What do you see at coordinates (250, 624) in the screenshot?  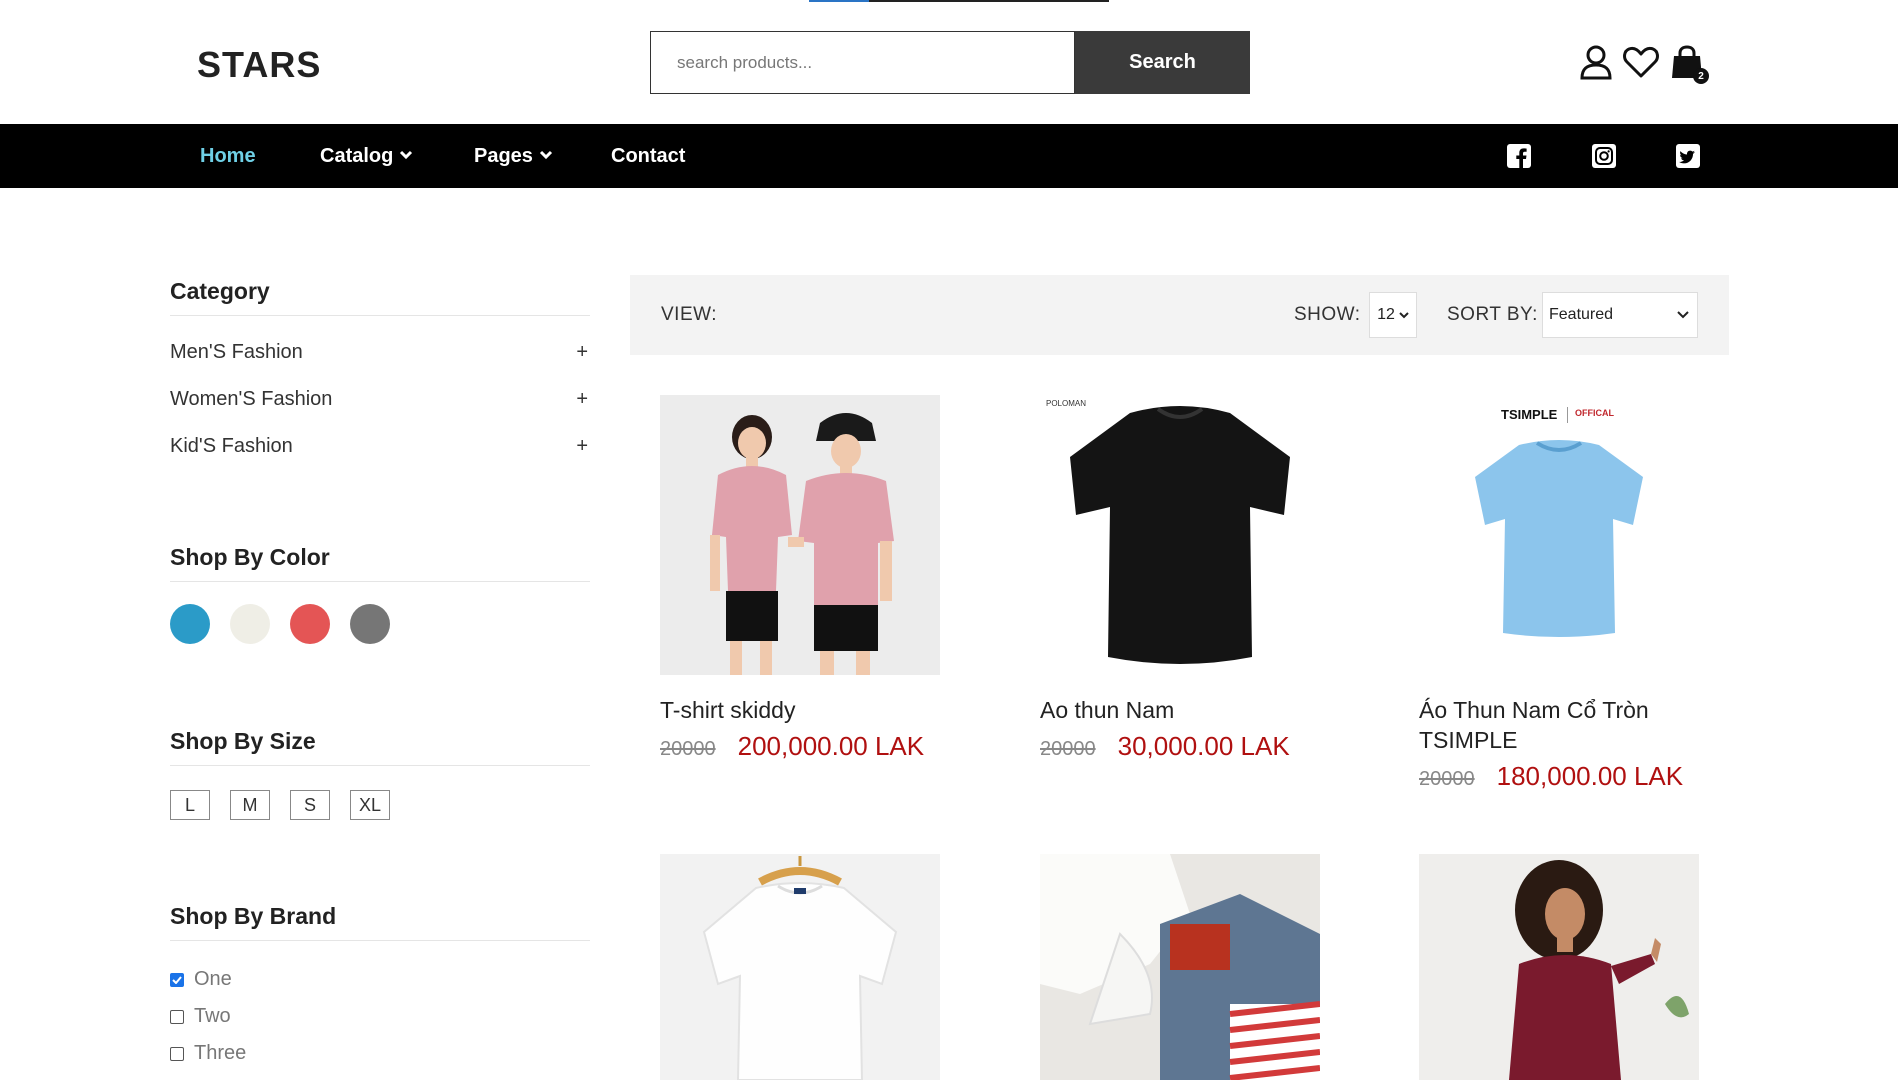 I see `color-swatch-cream` at bounding box center [250, 624].